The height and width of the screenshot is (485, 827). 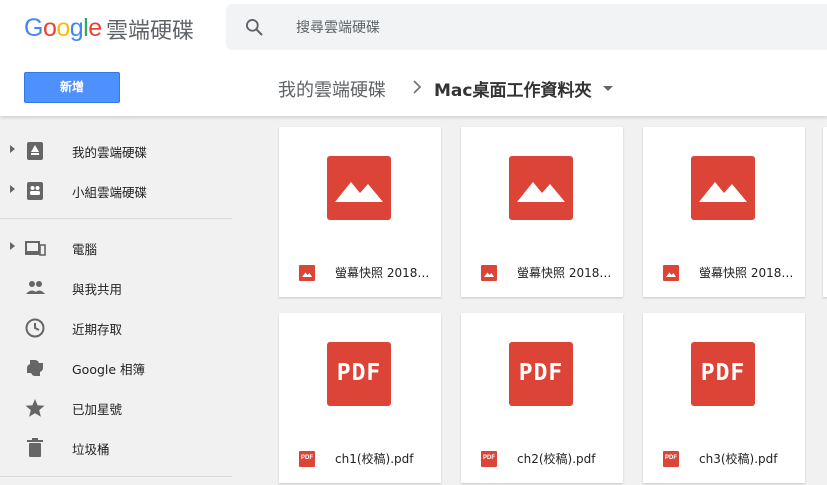 I want to click on sidebar-item-label: Google 相簿, so click(x=109, y=369).